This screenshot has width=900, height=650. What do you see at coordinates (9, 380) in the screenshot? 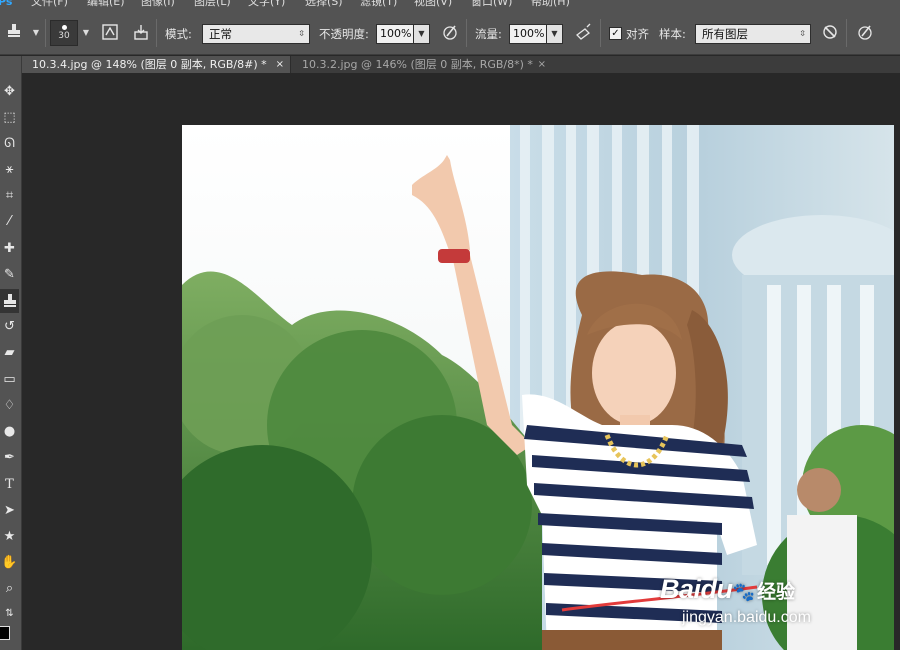
I see `gradient-tool-icon: ▭` at bounding box center [9, 380].